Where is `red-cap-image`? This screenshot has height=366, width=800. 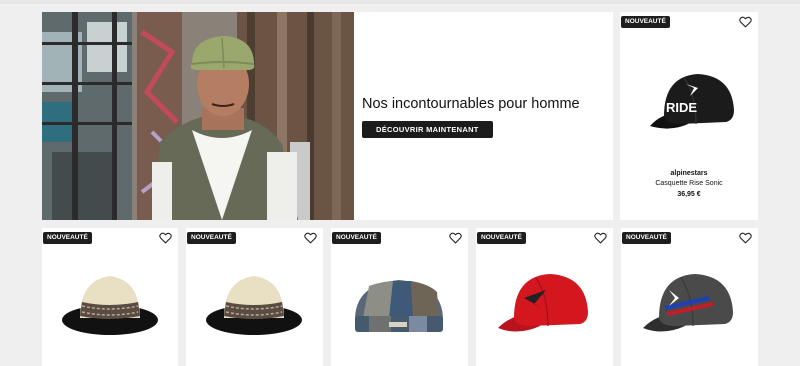
red-cap-image is located at coordinates (543, 303).